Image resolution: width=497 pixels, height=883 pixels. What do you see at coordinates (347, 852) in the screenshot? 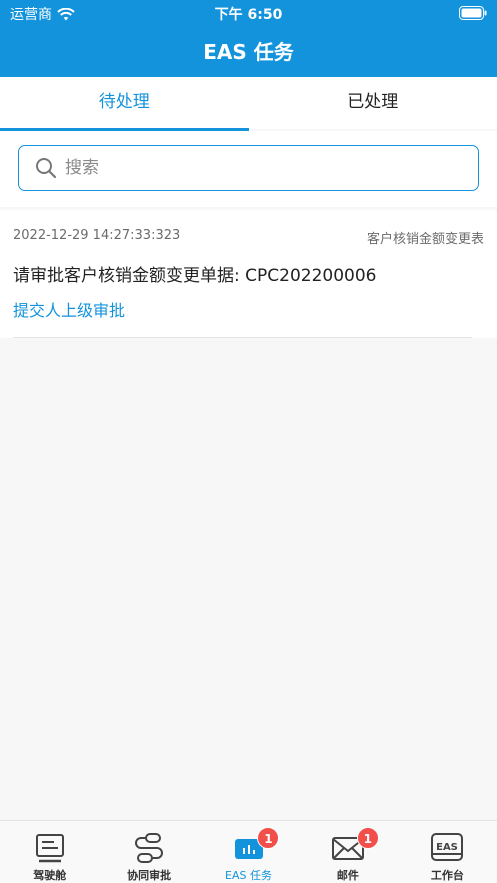
I see `tabbar-item-mail: 1 邮件` at bounding box center [347, 852].